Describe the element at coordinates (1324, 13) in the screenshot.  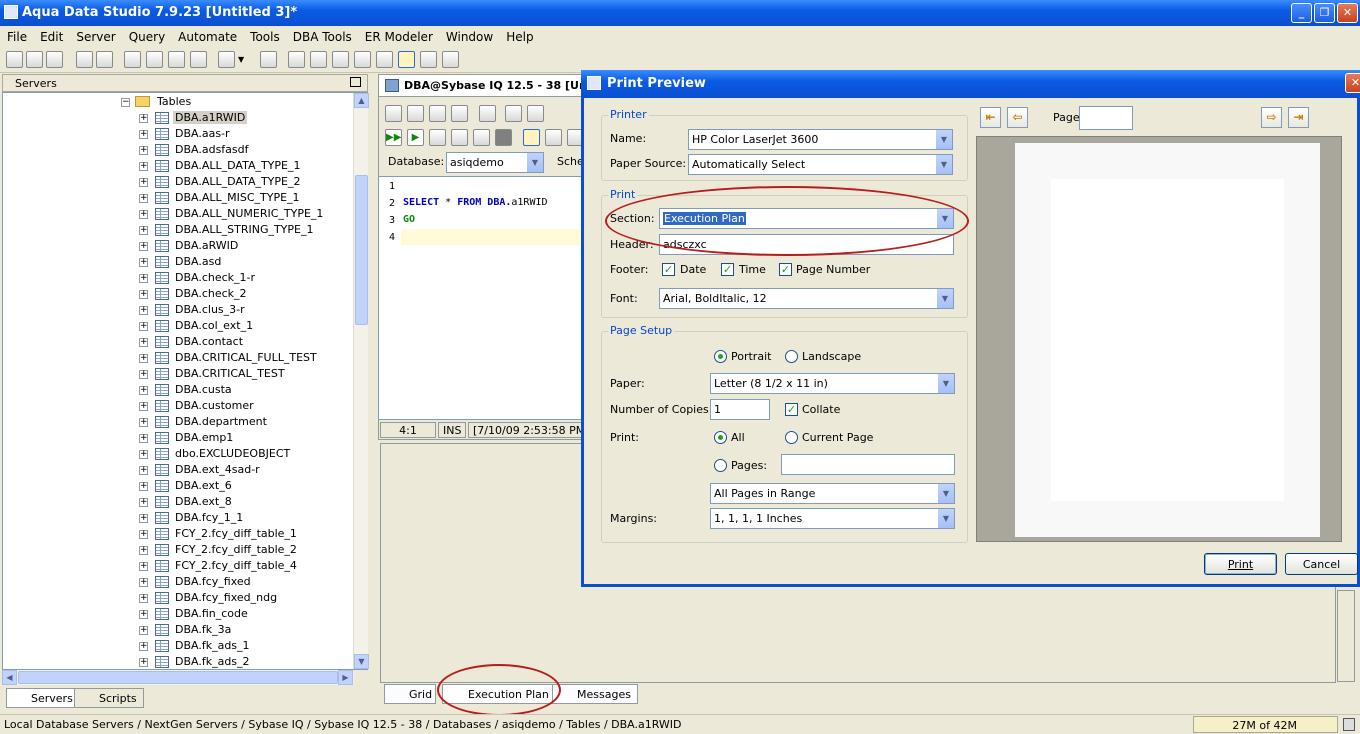
I see `maximize-button: ❐` at that location.